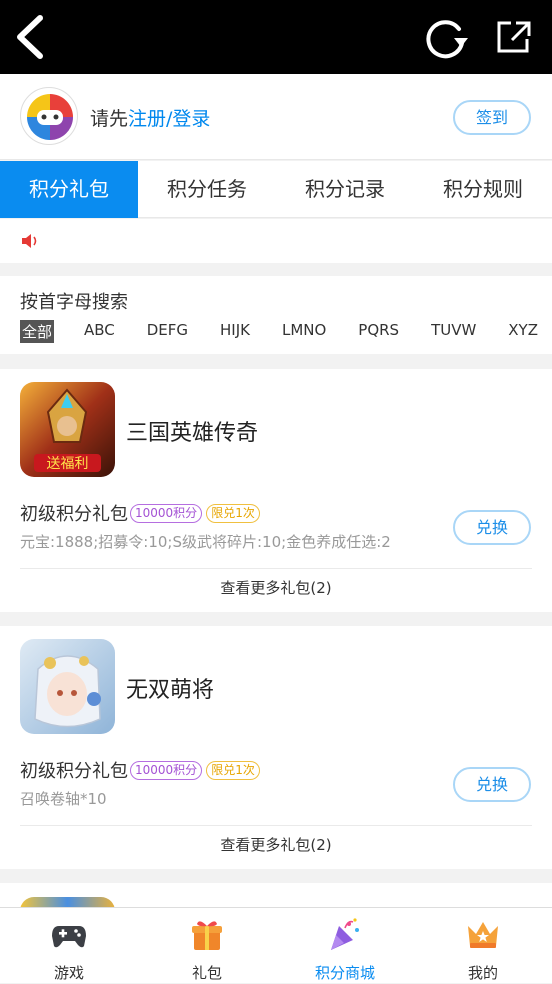  Describe the element at coordinates (170, 688) in the screenshot. I see `game-name: 无双萌将` at that location.